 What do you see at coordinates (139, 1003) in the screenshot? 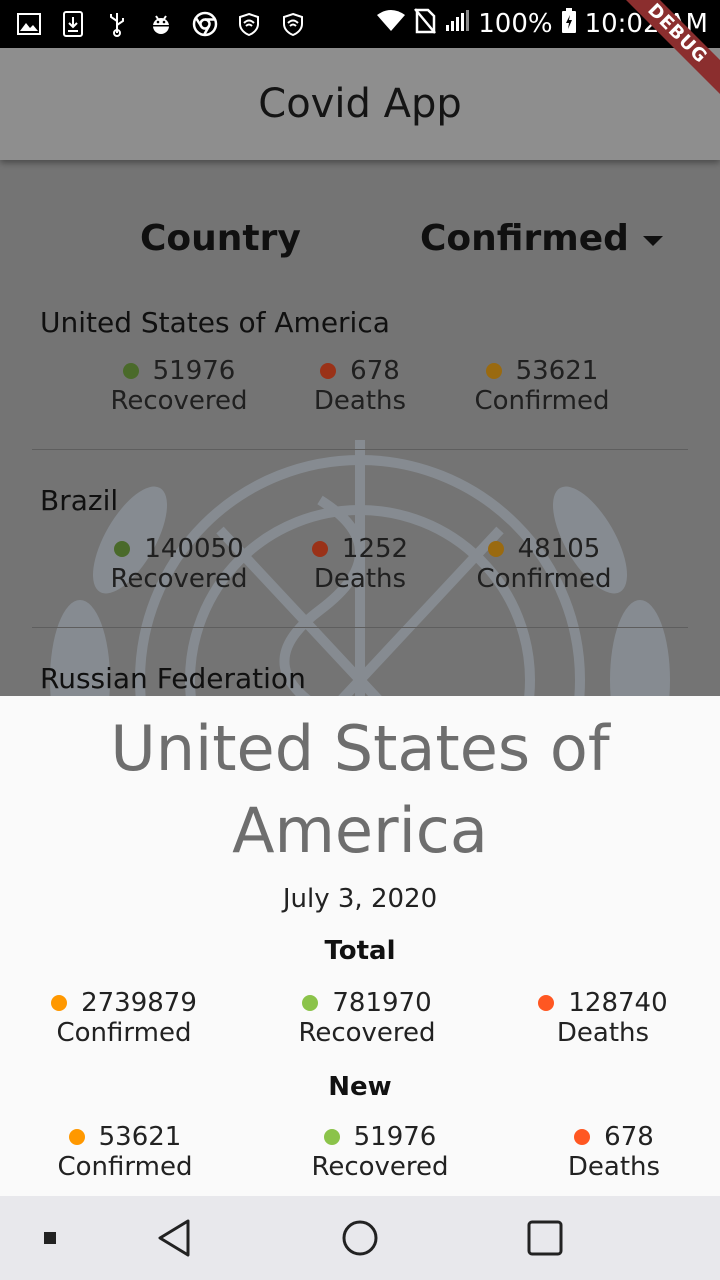
I see `total-confirmed-value: 2739879` at bounding box center [139, 1003].